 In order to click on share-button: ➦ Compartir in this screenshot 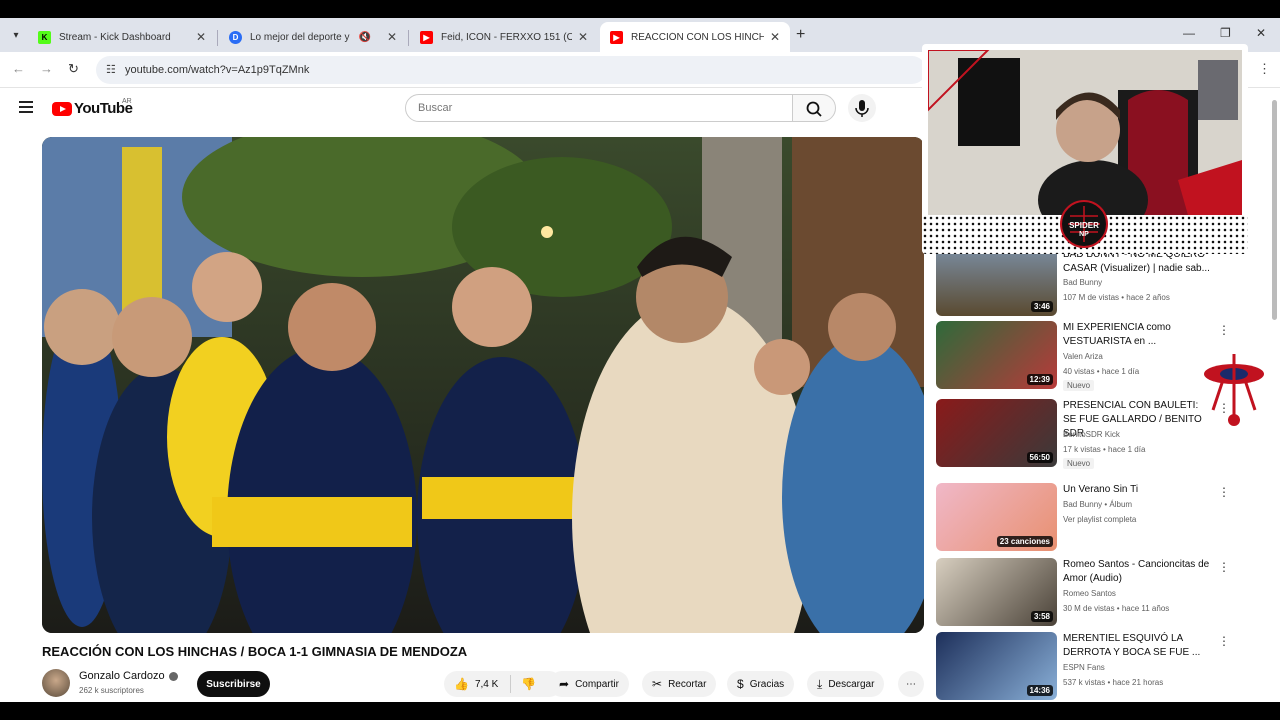, I will do `click(589, 684)`.